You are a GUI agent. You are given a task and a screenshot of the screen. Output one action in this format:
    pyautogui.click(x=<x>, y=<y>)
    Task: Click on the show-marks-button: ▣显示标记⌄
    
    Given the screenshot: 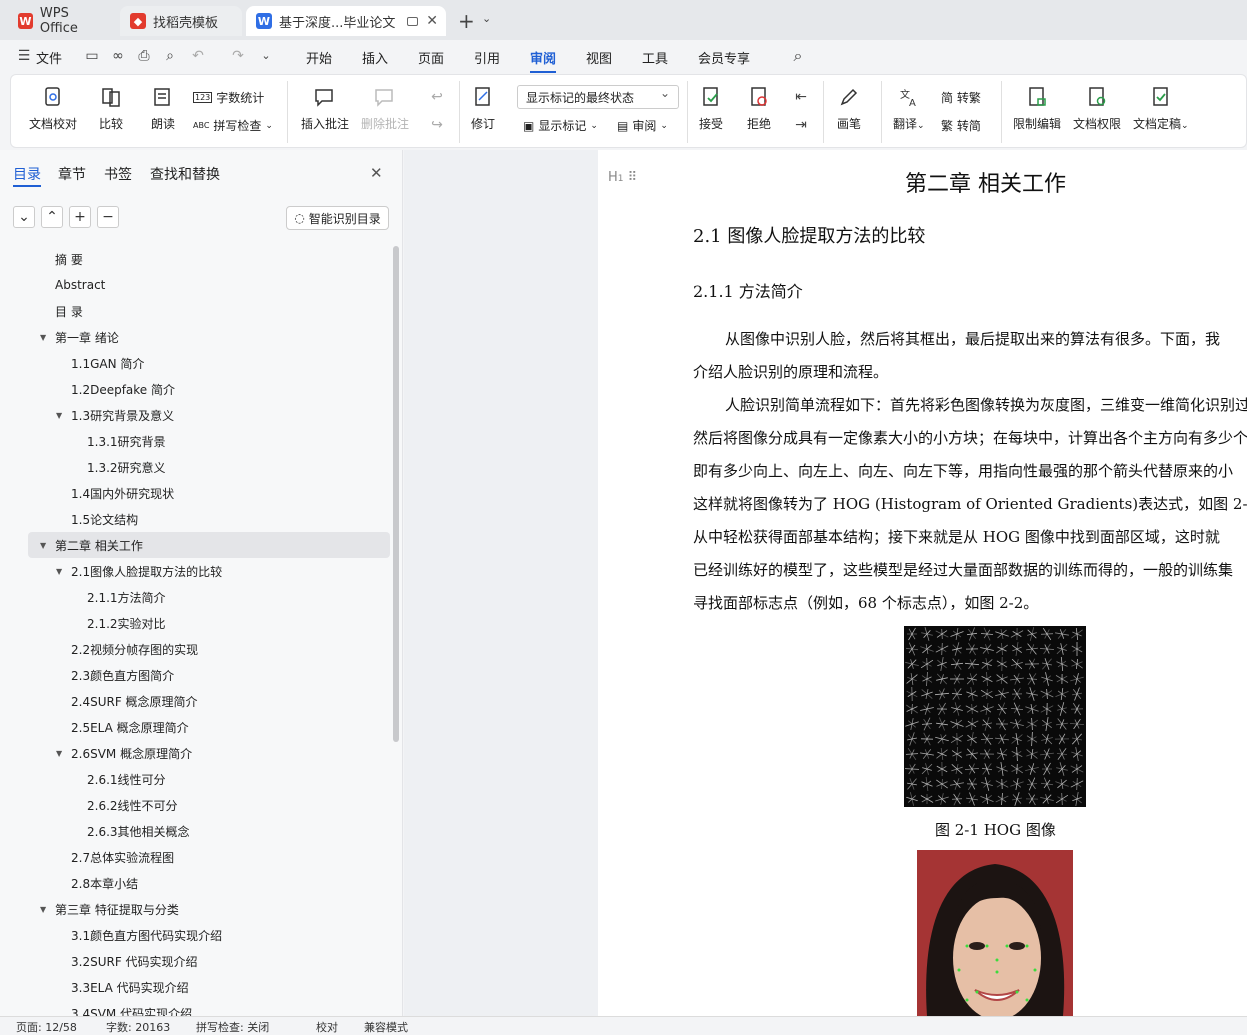 What is the action you would take?
    pyautogui.click(x=560, y=125)
    